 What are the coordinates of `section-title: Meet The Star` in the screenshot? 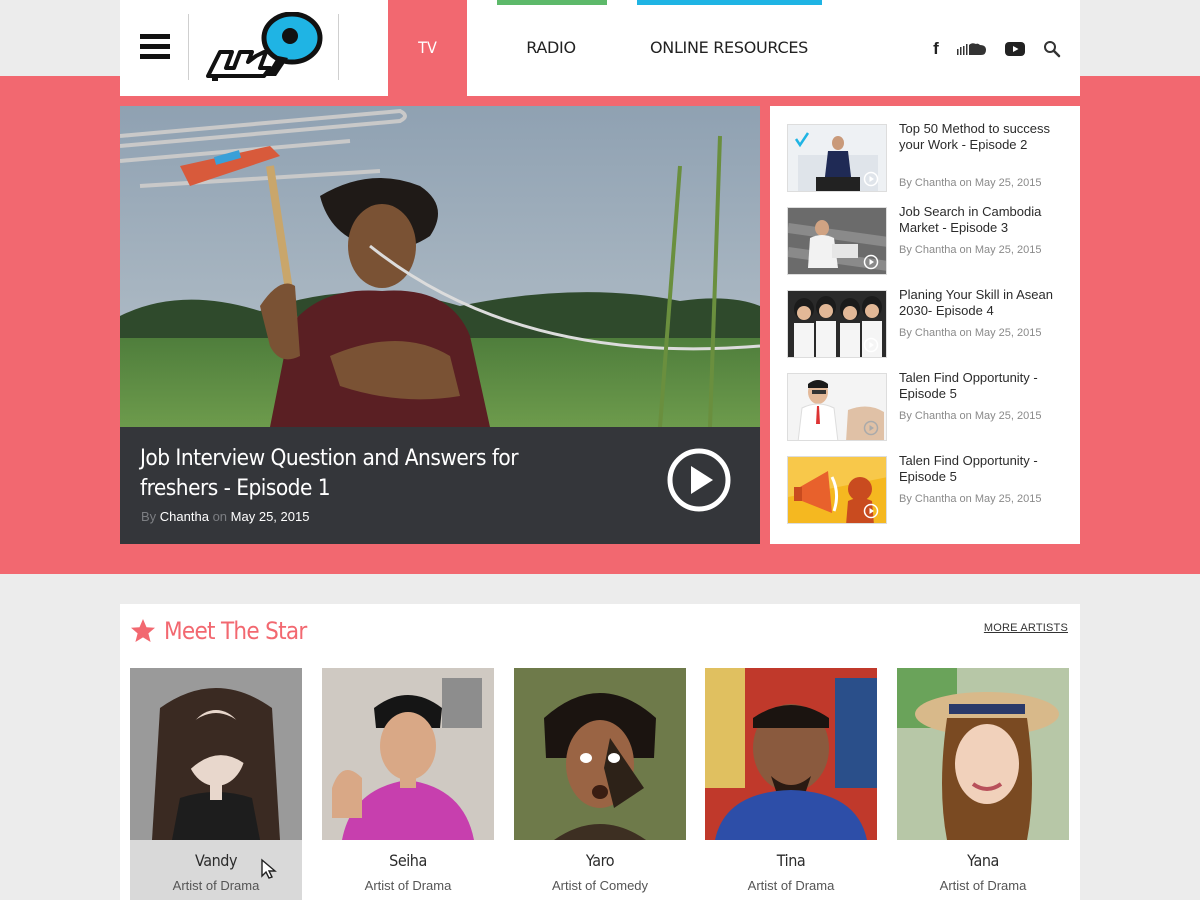 It's located at (235, 631).